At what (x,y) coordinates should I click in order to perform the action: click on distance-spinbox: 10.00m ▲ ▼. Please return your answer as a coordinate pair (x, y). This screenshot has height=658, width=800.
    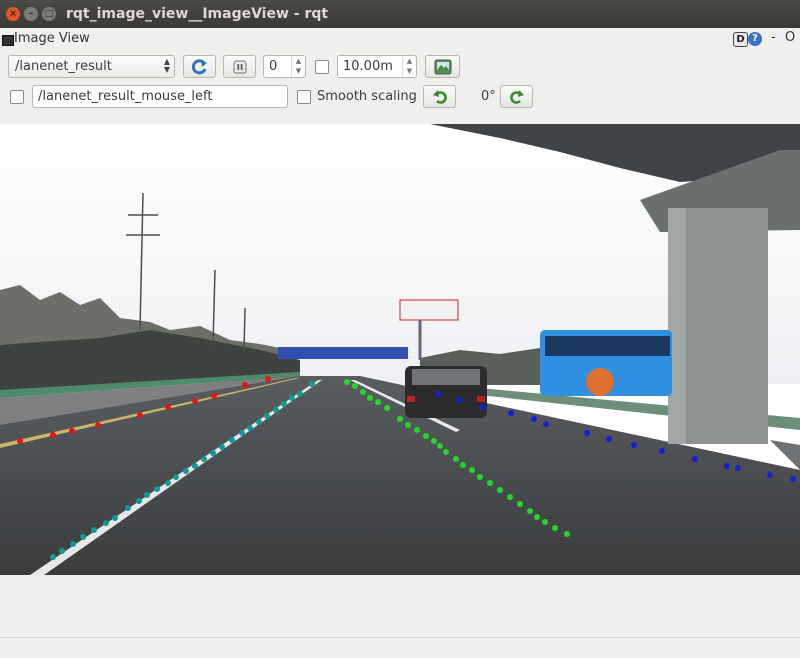
    Looking at the image, I should click on (377, 66).